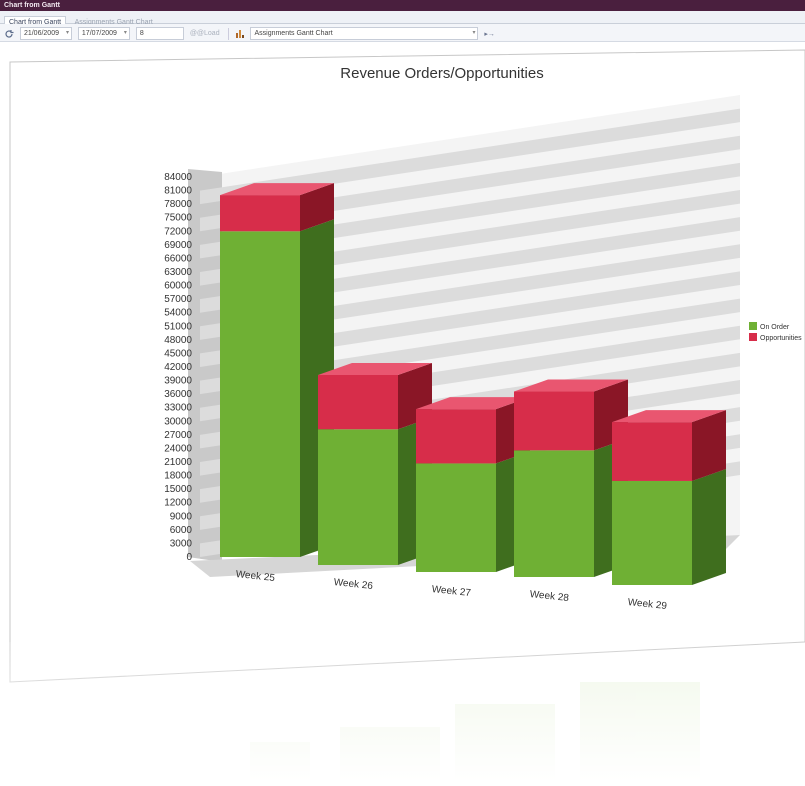  What do you see at coordinates (181, 543) in the screenshot?
I see `y-tick-label: 3000` at bounding box center [181, 543].